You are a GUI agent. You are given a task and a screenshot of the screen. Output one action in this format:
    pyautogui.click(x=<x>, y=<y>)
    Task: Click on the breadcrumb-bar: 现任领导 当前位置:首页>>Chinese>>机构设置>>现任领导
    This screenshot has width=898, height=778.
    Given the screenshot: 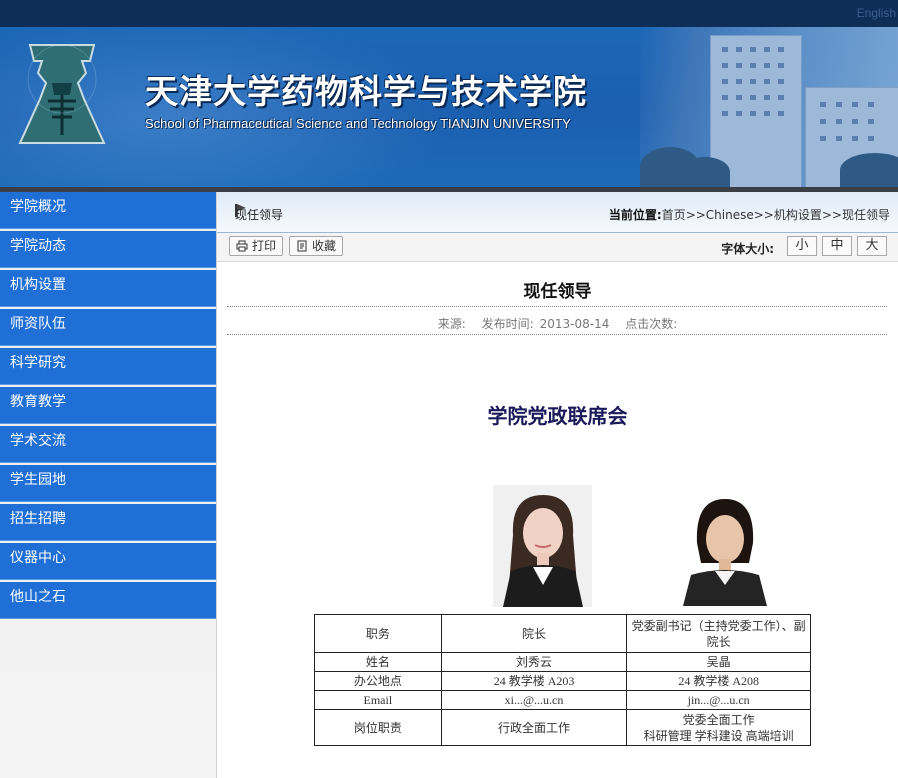 What is the action you would take?
    pyautogui.click(x=557, y=212)
    